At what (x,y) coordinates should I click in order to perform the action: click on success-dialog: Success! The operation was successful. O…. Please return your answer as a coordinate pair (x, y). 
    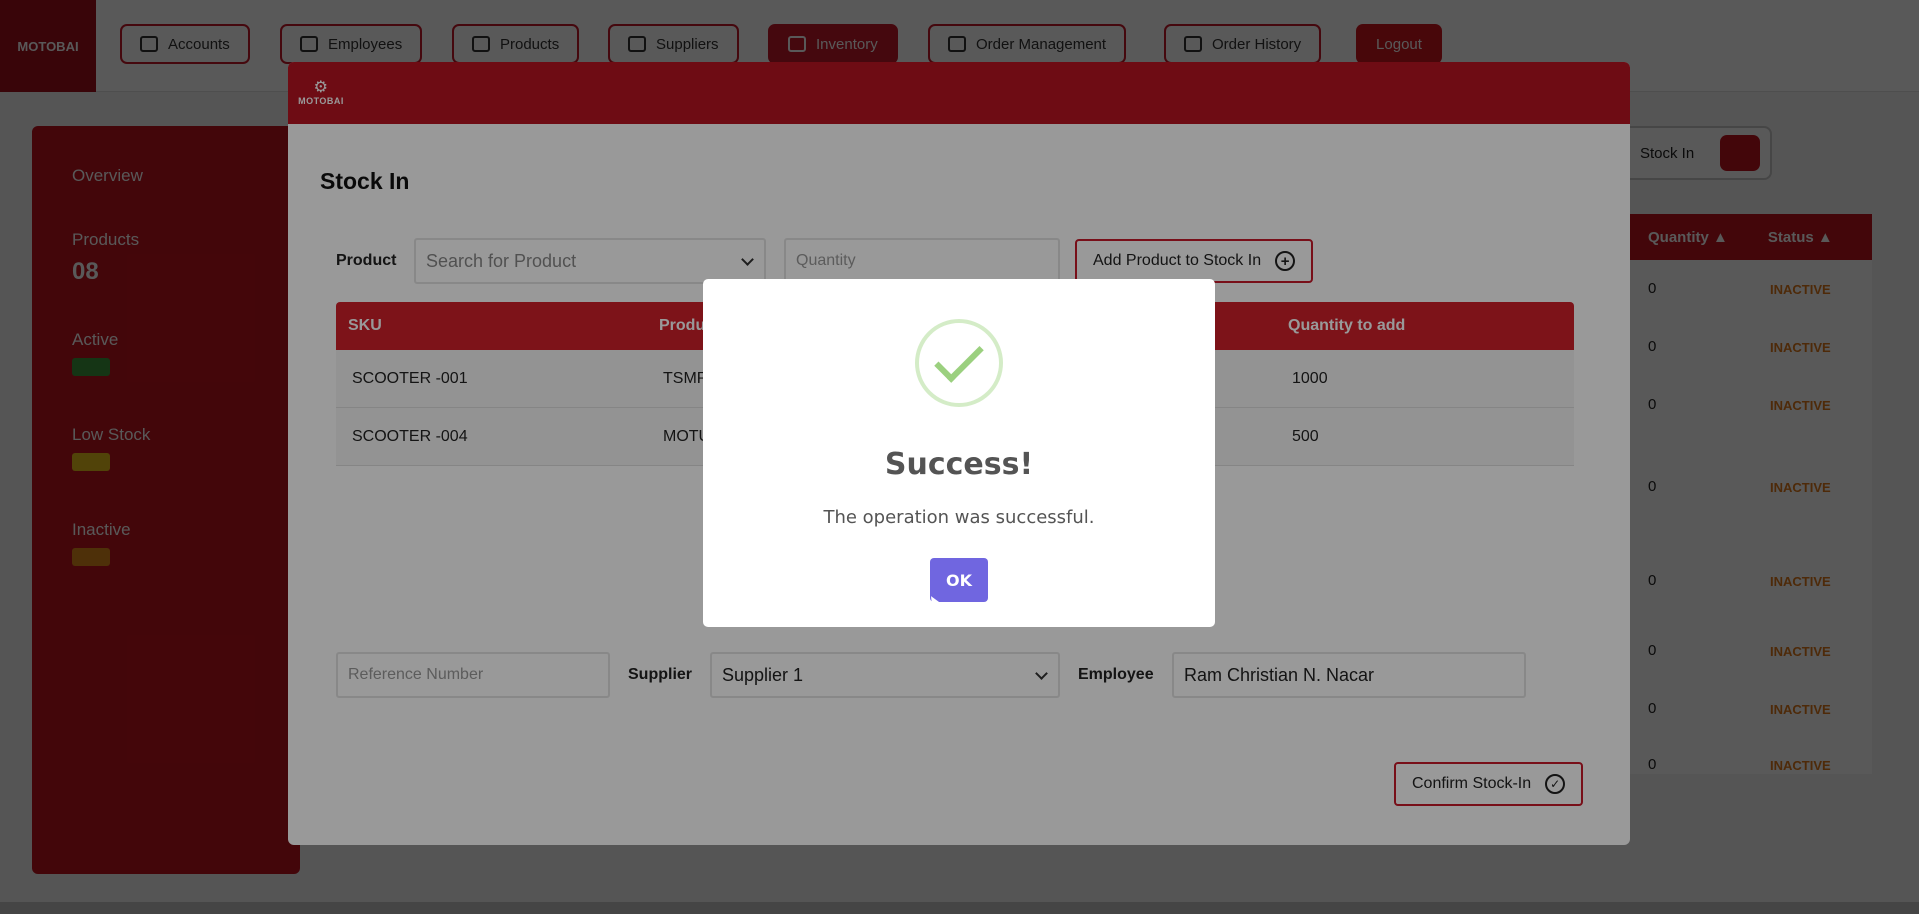
    Looking at the image, I should click on (959, 453).